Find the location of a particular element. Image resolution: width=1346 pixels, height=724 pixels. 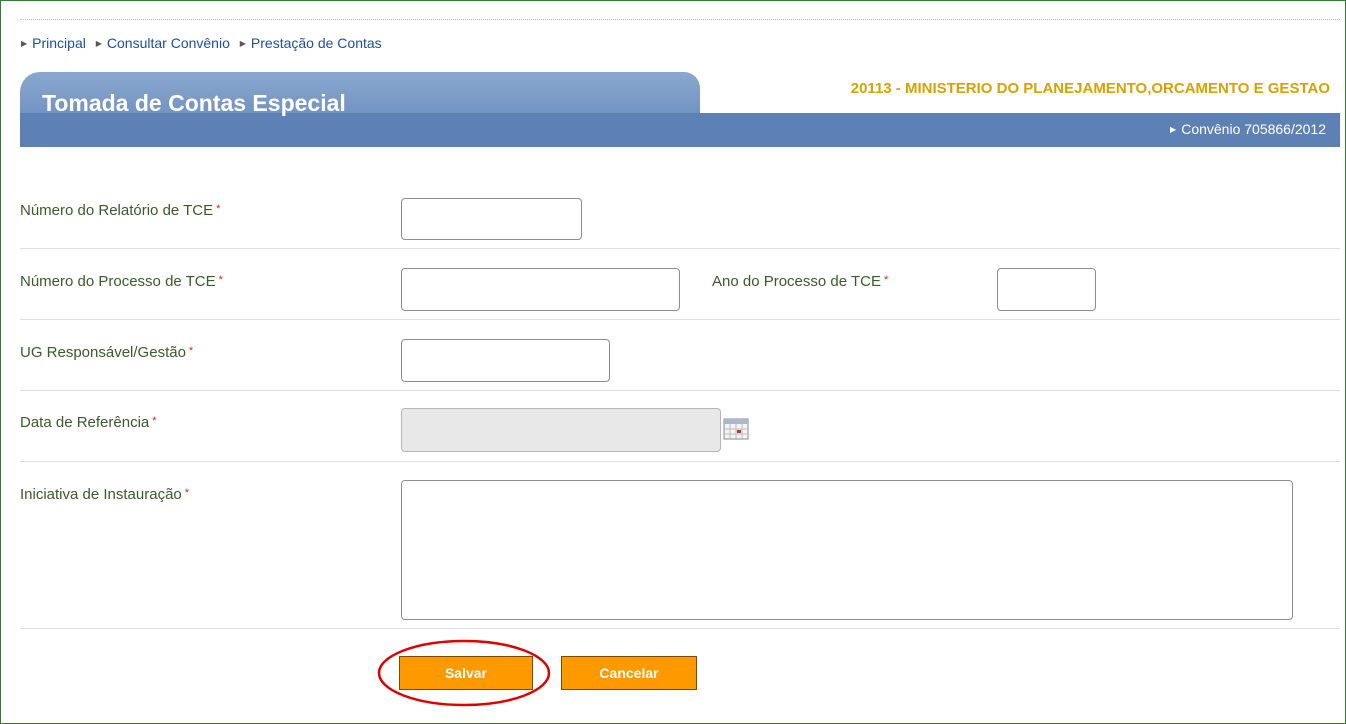

page-title: Tomada de Contas Especial is located at coordinates (194, 103).